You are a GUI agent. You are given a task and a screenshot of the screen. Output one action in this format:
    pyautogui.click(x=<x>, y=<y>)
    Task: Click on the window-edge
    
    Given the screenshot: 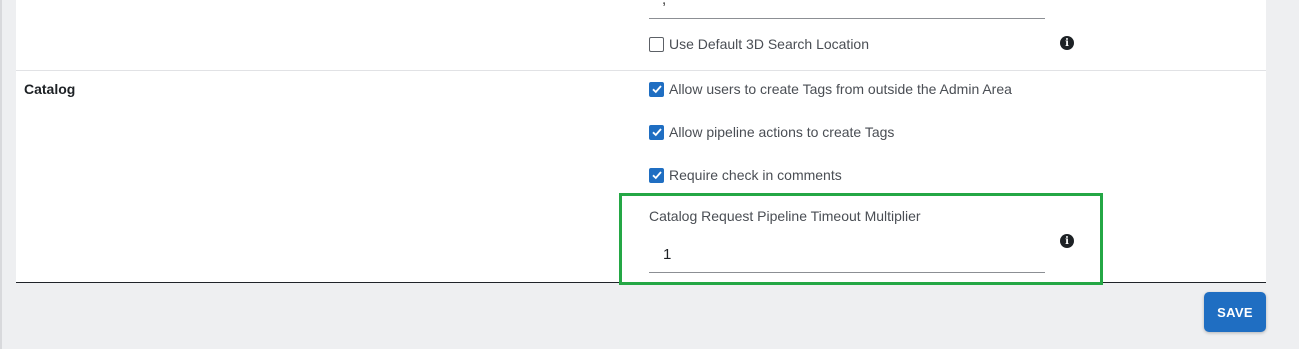 What is the action you would take?
    pyautogui.click(x=1, y=174)
    